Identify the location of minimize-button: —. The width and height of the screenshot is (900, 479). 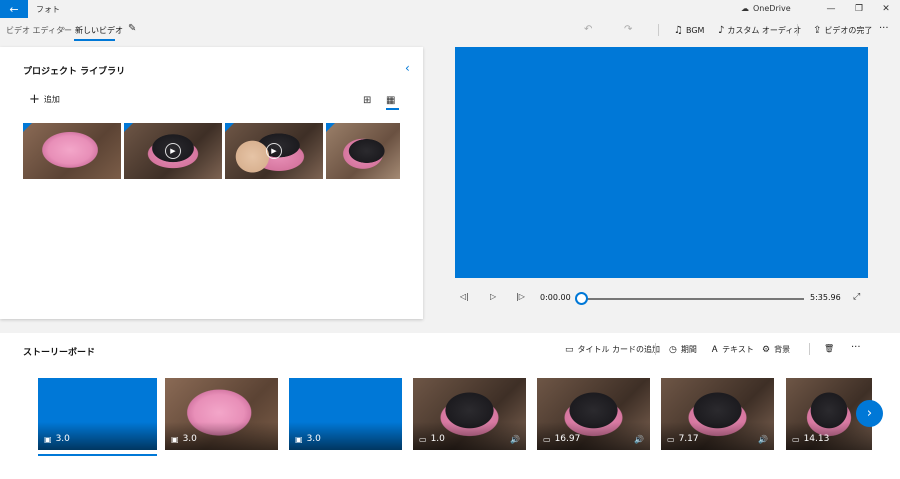
(831, 9).